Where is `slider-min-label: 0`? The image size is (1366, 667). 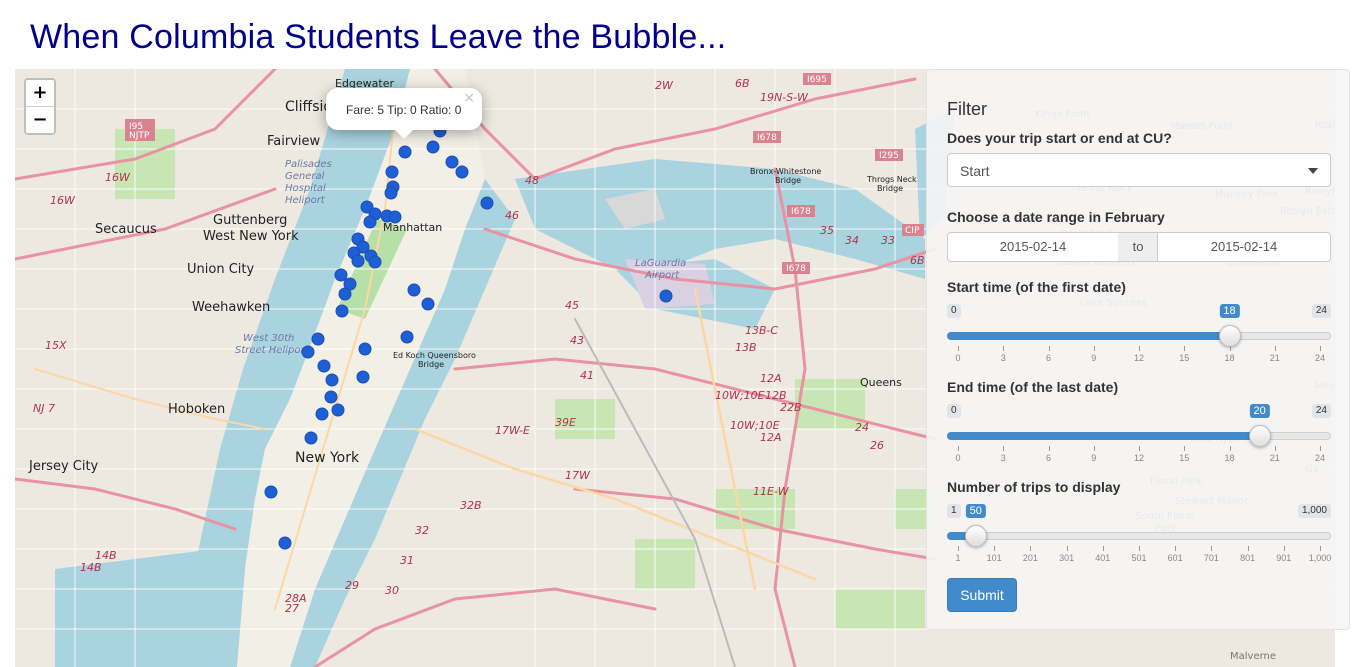 slider-min-label: 0 is located at coordinates (954, 311).